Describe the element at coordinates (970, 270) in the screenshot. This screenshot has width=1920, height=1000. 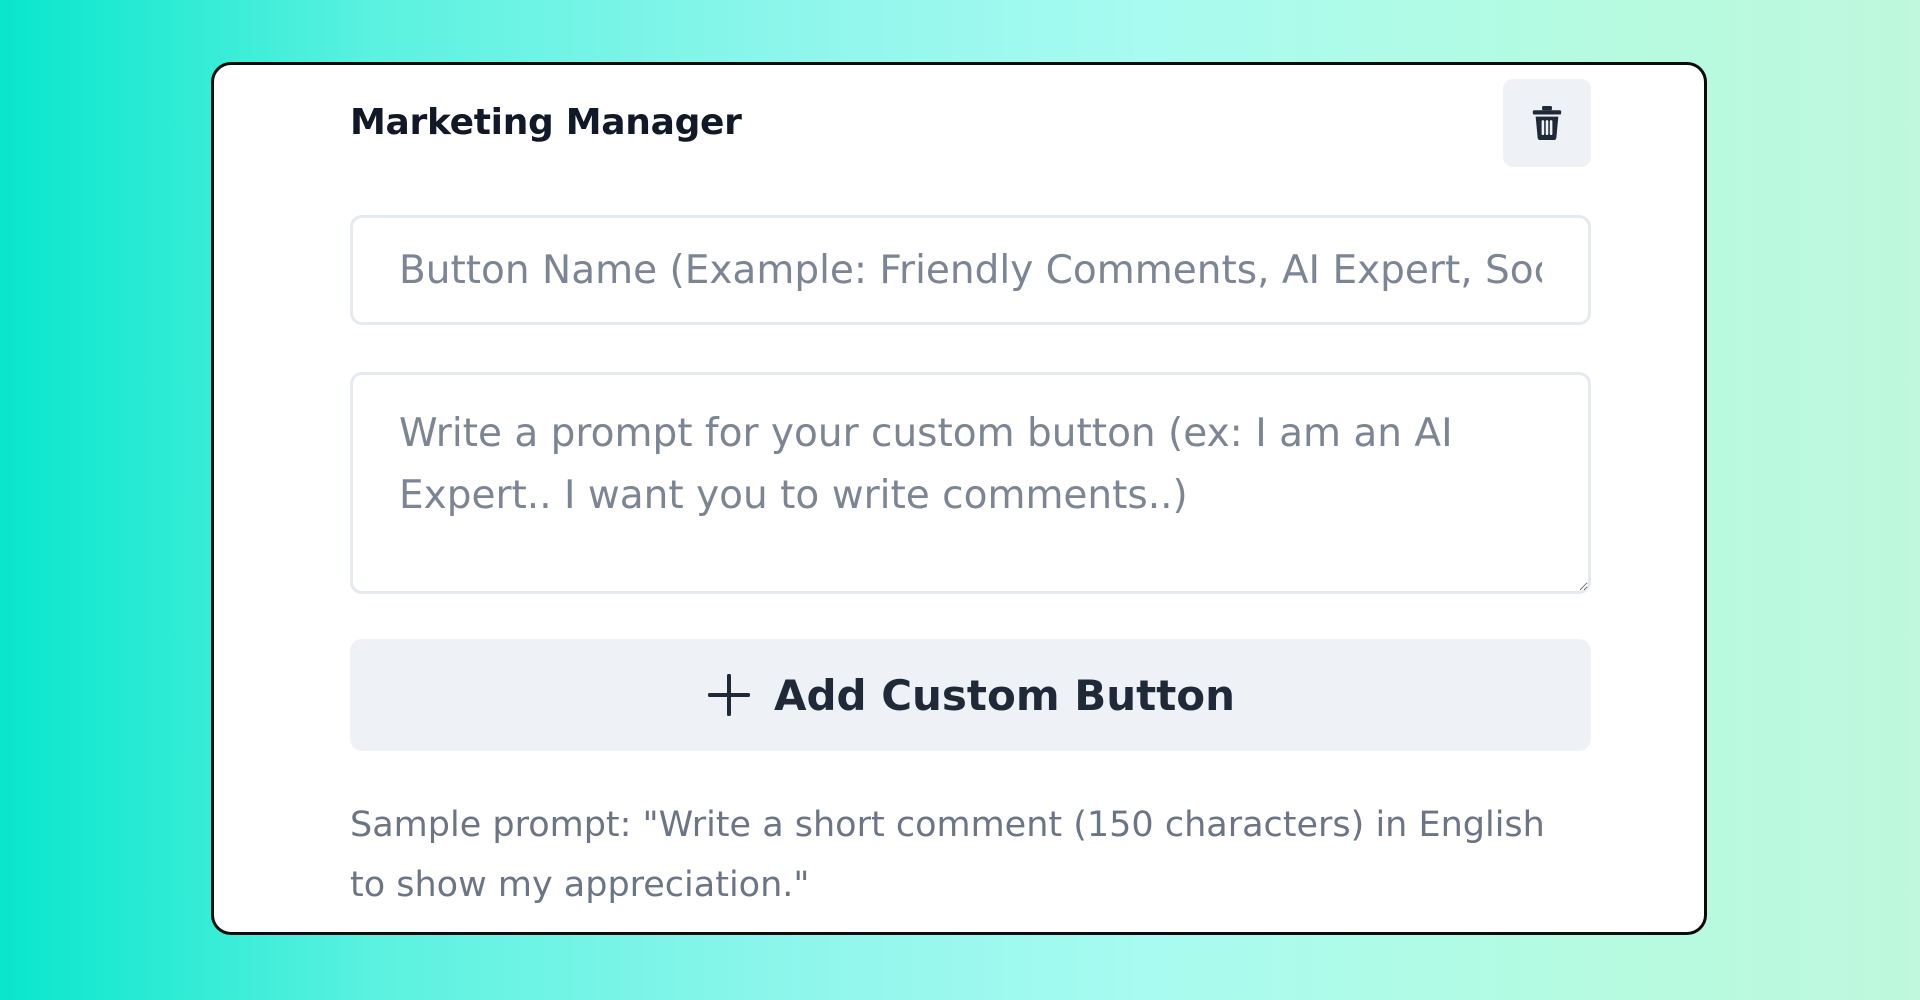
I see `button-name-input` at that location.